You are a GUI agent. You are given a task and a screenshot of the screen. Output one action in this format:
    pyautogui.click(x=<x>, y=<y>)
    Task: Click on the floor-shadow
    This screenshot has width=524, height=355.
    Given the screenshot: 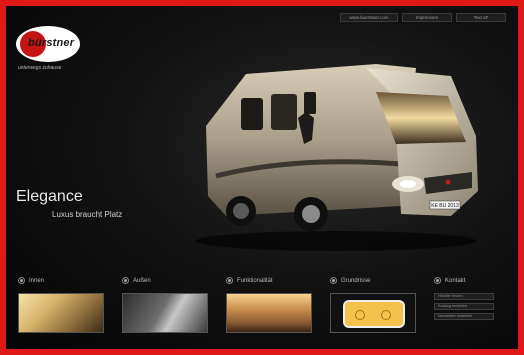 What is the action you would take?
    pyautogui.click(x=336, y=241)
    